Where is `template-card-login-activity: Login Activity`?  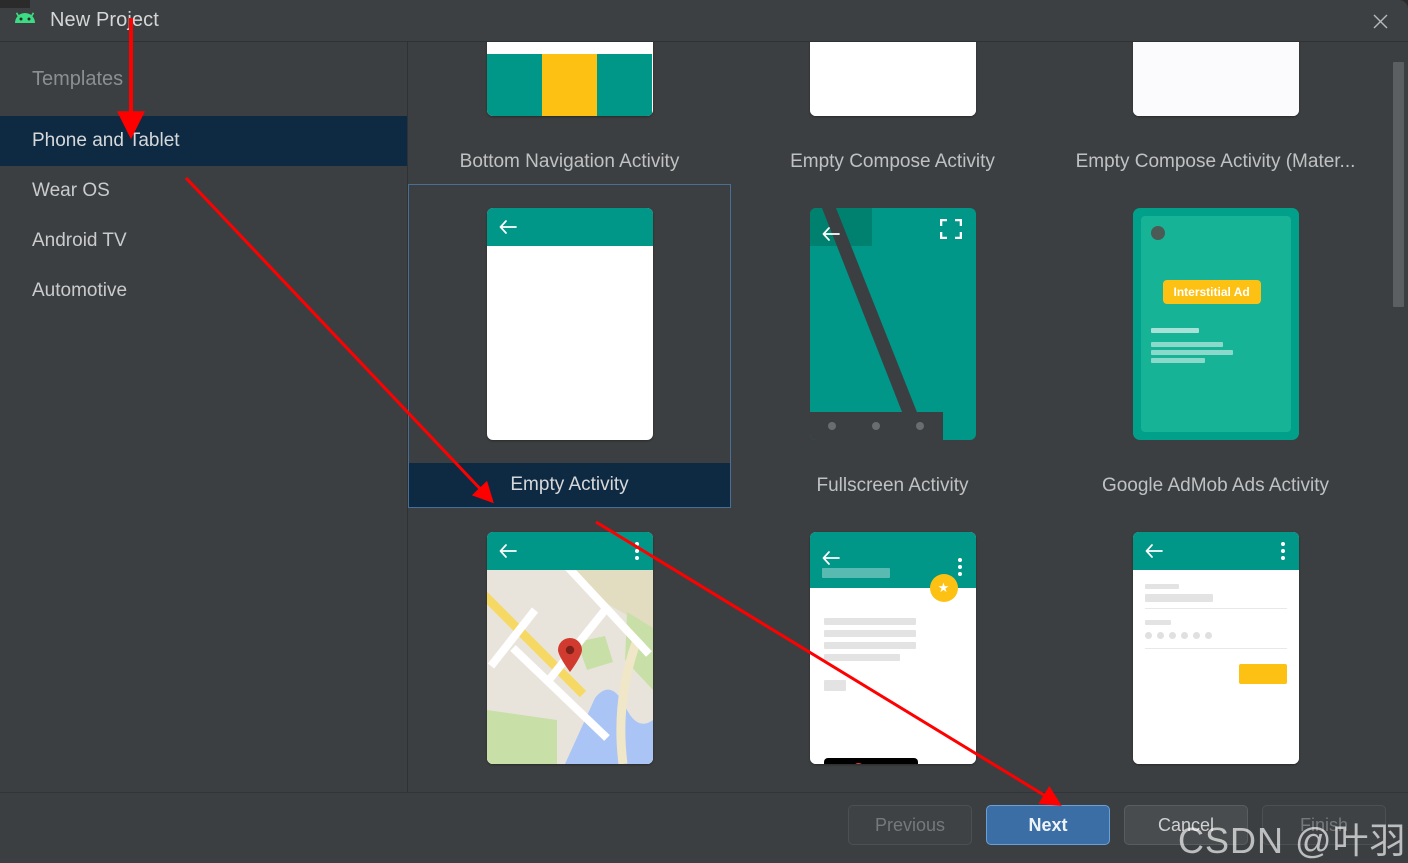 template-card-login-activity: Login Activity is located at coordinates (1215, 650).